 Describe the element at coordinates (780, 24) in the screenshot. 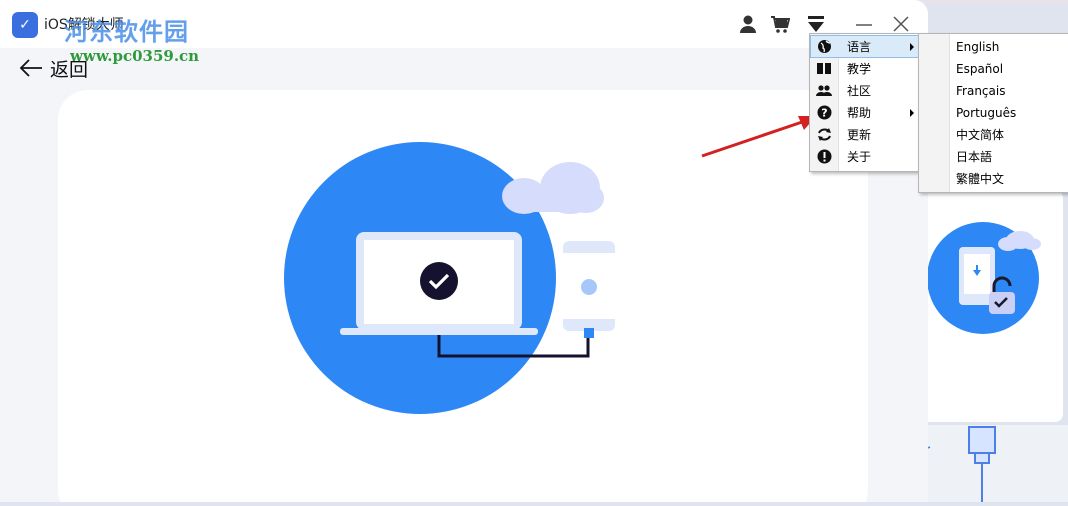

I see `cart-icon` at that location.